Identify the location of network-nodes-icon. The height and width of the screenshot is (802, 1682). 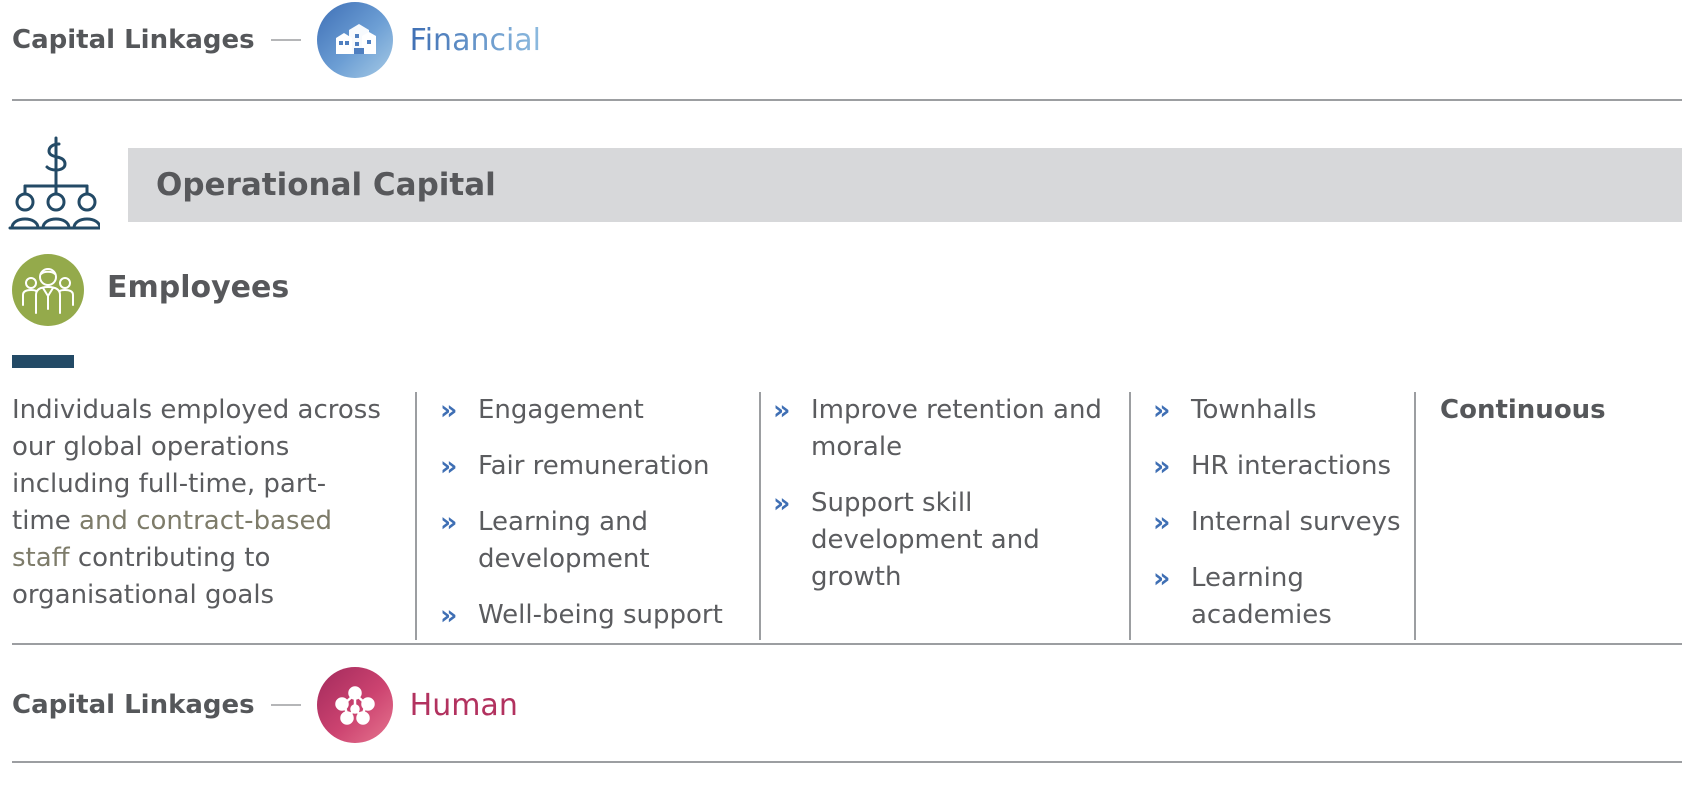
(354, 705).